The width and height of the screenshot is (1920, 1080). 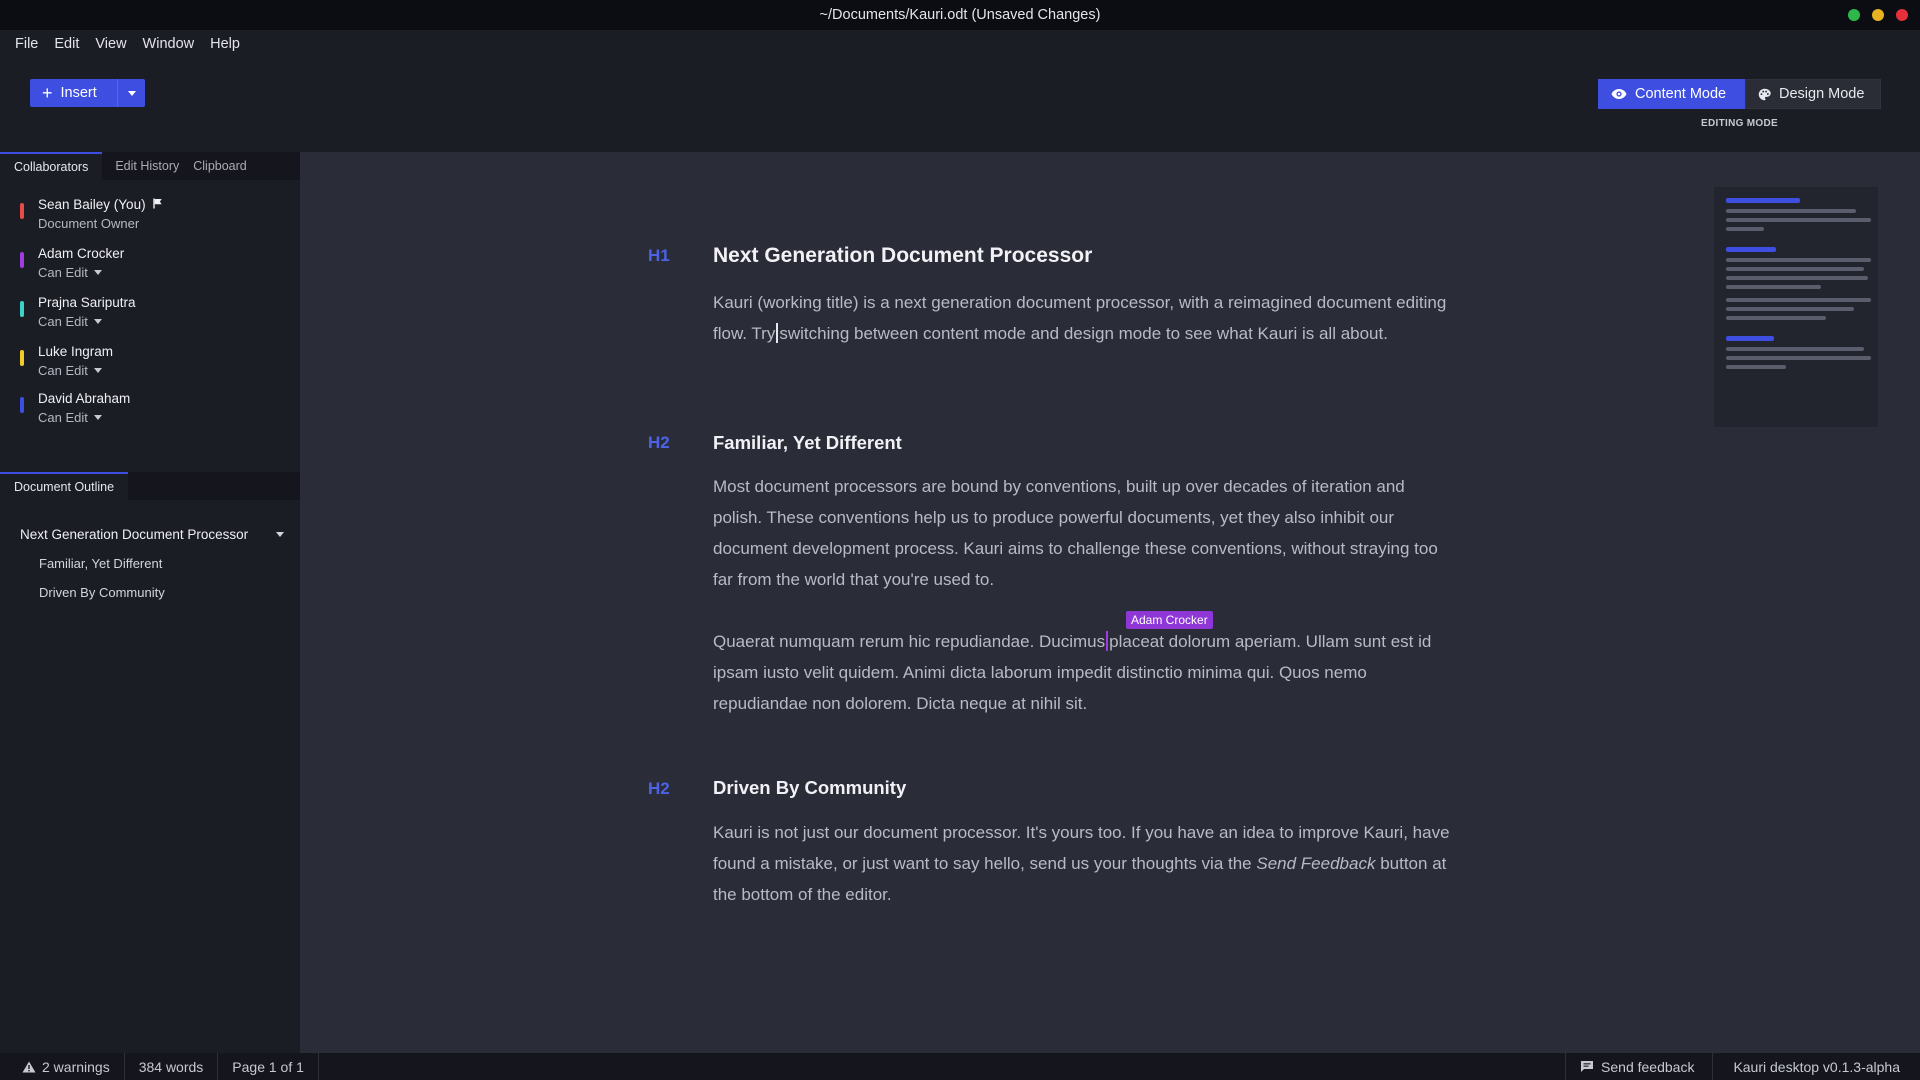 What do you see at coordinates (902, 256) in the screenshot?
I see `document-heading-h1: Next Generation Document Processor` at bounding box center [902, 256].